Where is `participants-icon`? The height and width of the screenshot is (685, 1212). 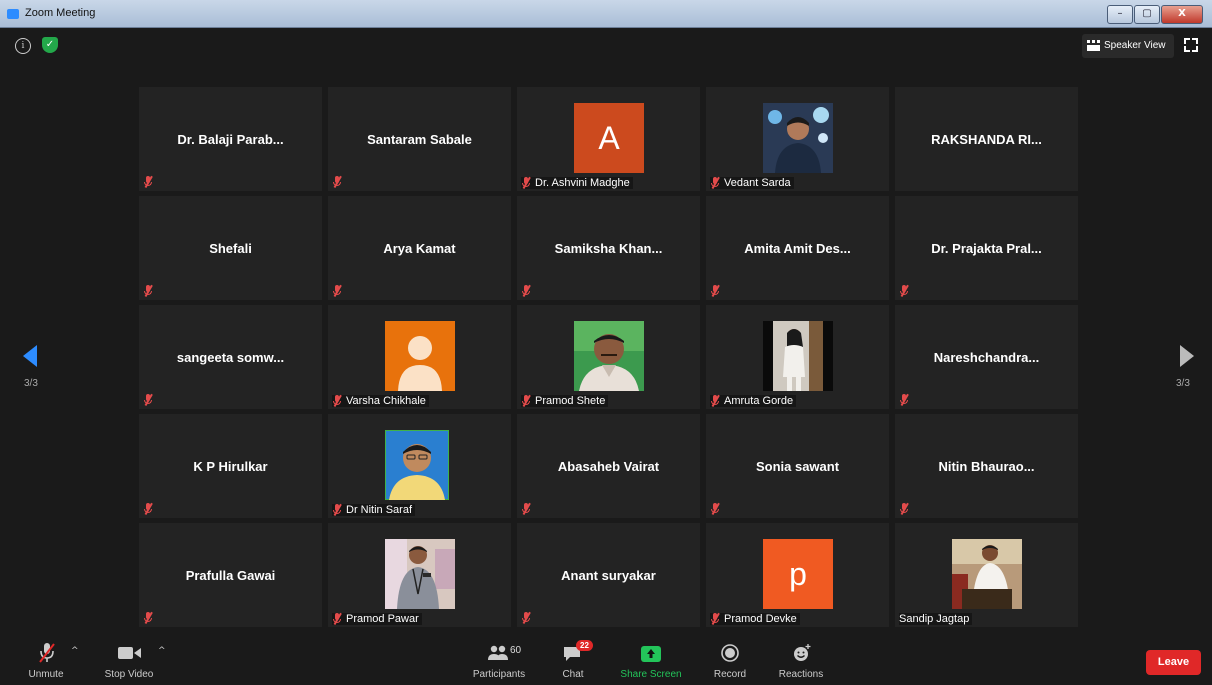
participants-icon is located at coordinates (498, 652).